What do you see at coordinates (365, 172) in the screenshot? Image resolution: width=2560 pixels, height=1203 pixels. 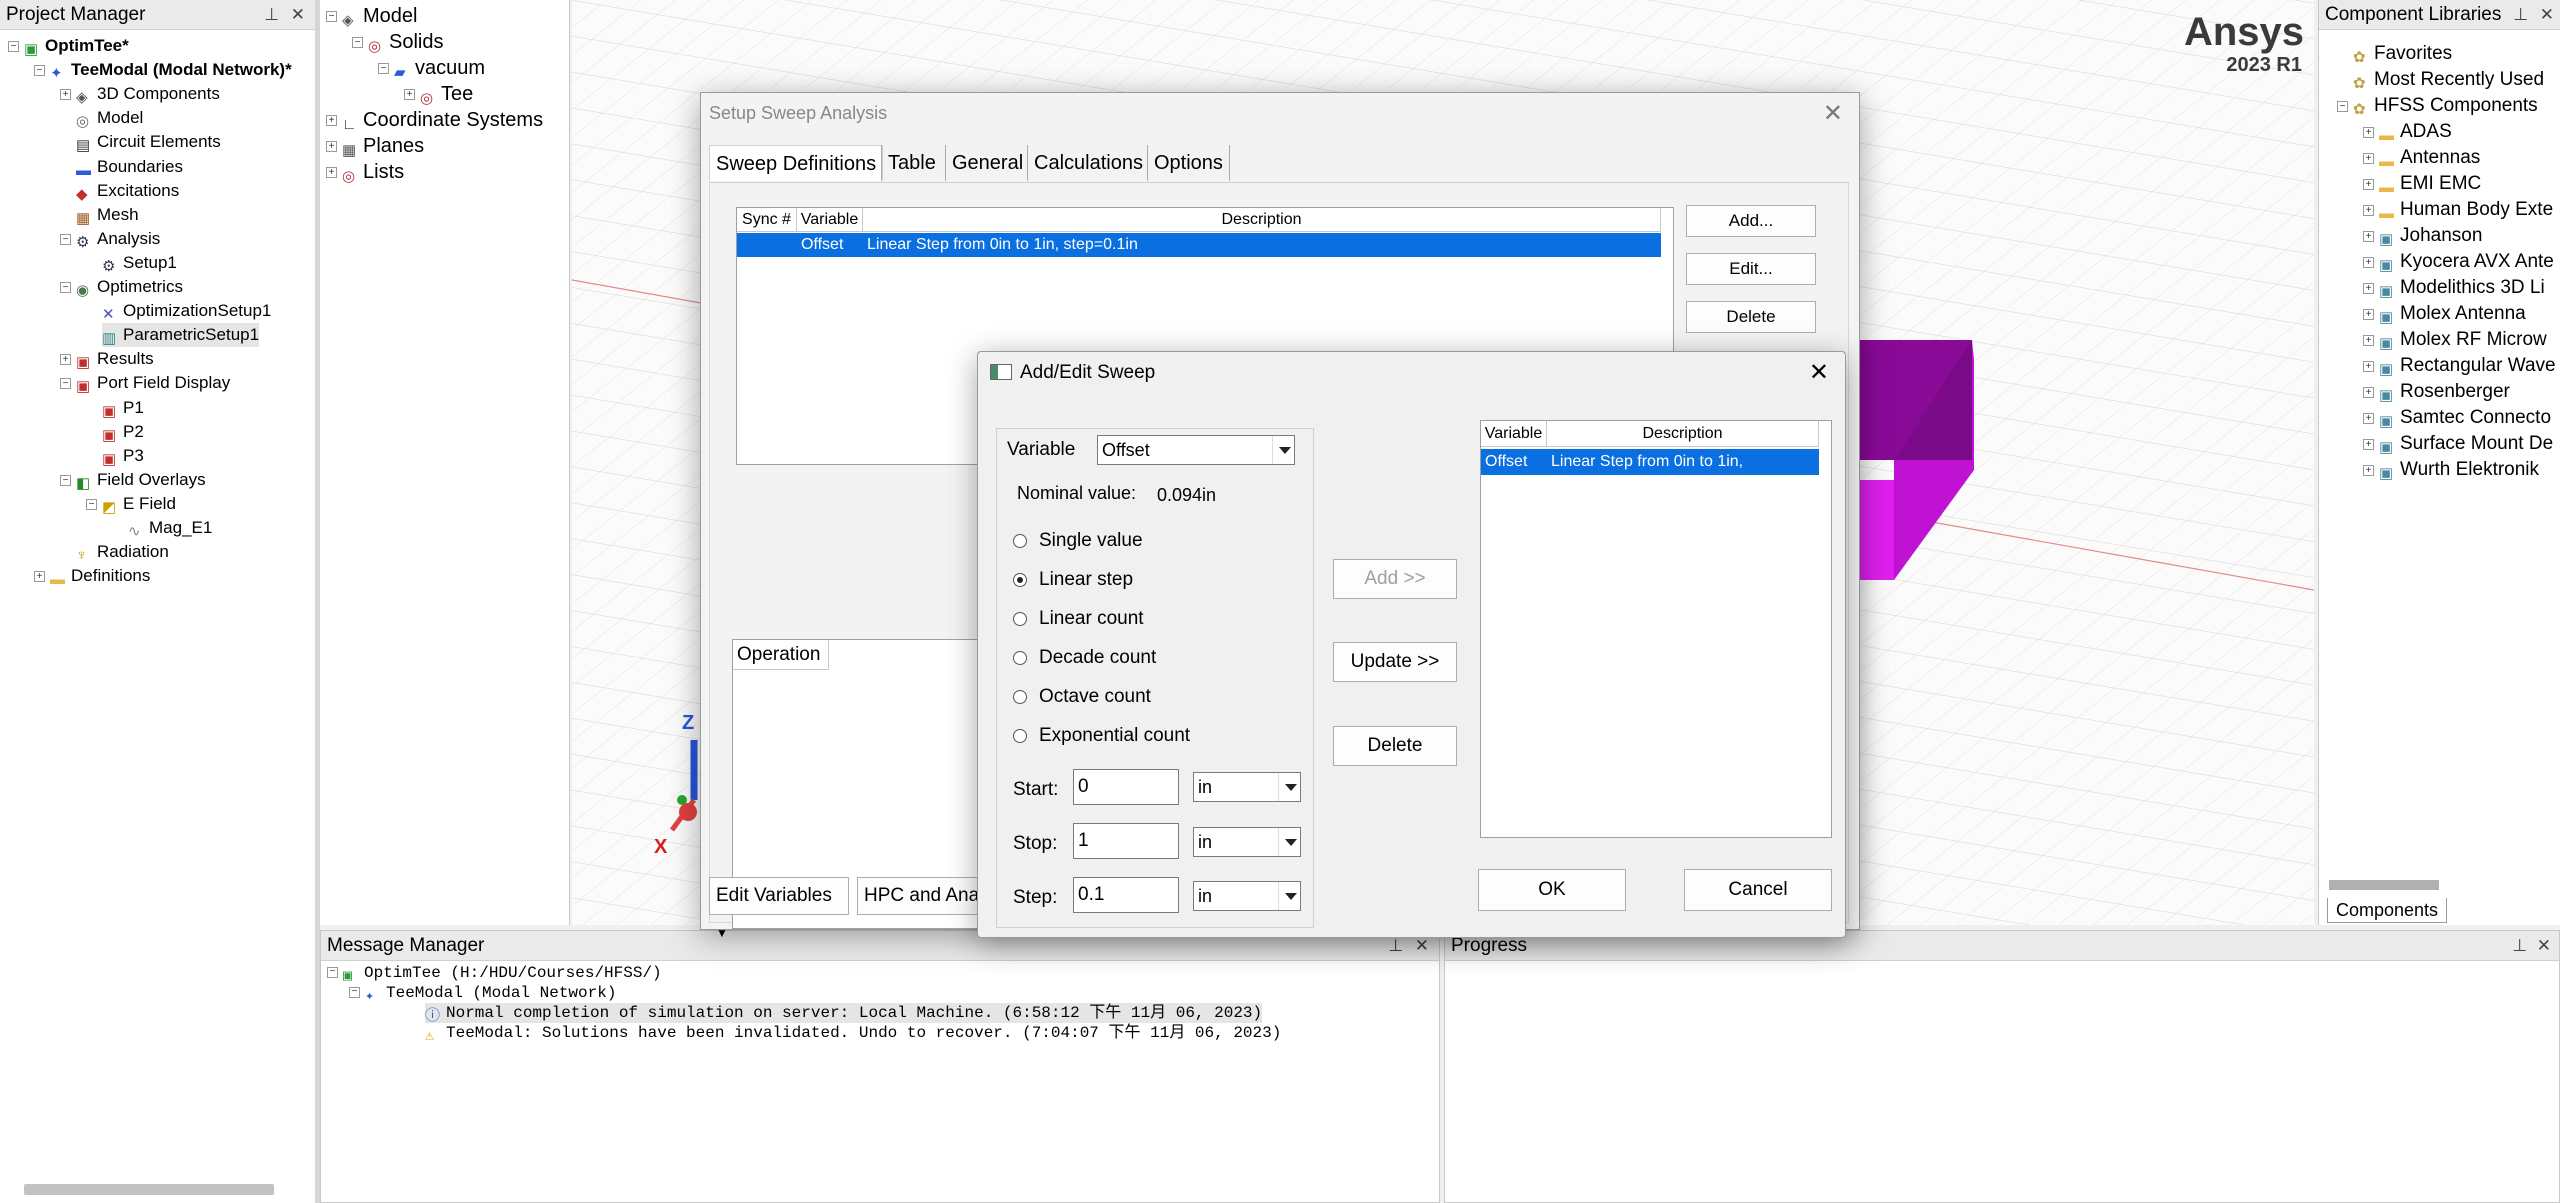 I see `model-tree-item: + ◎ Lists` at bounding box center [365, 172].